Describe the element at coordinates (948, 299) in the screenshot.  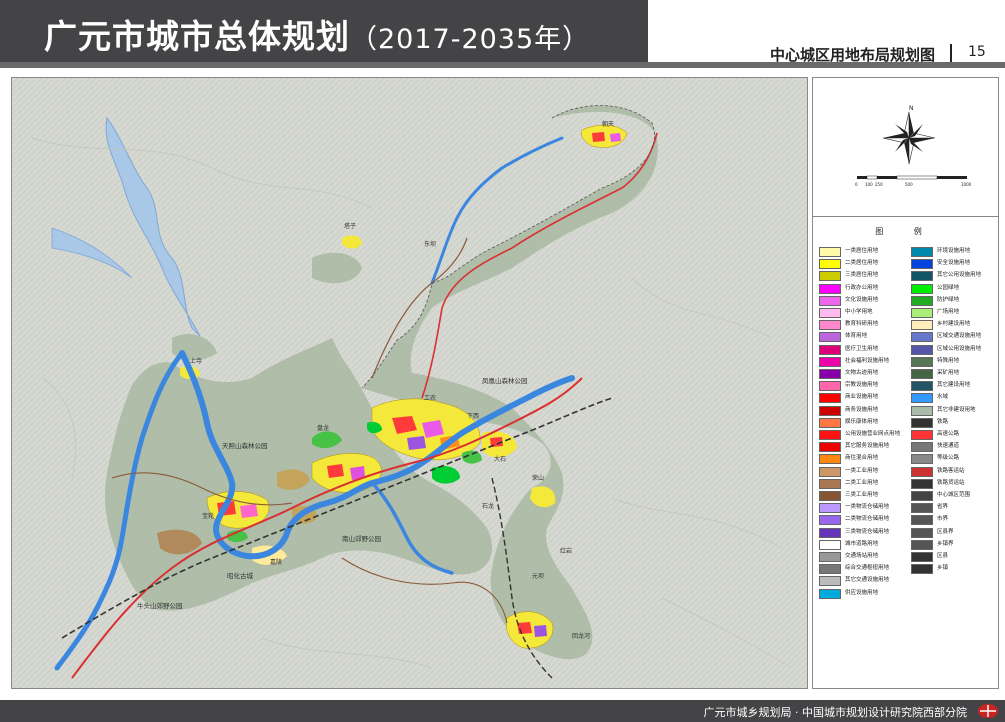
I see `legend-label: 防护绿地` at that location.